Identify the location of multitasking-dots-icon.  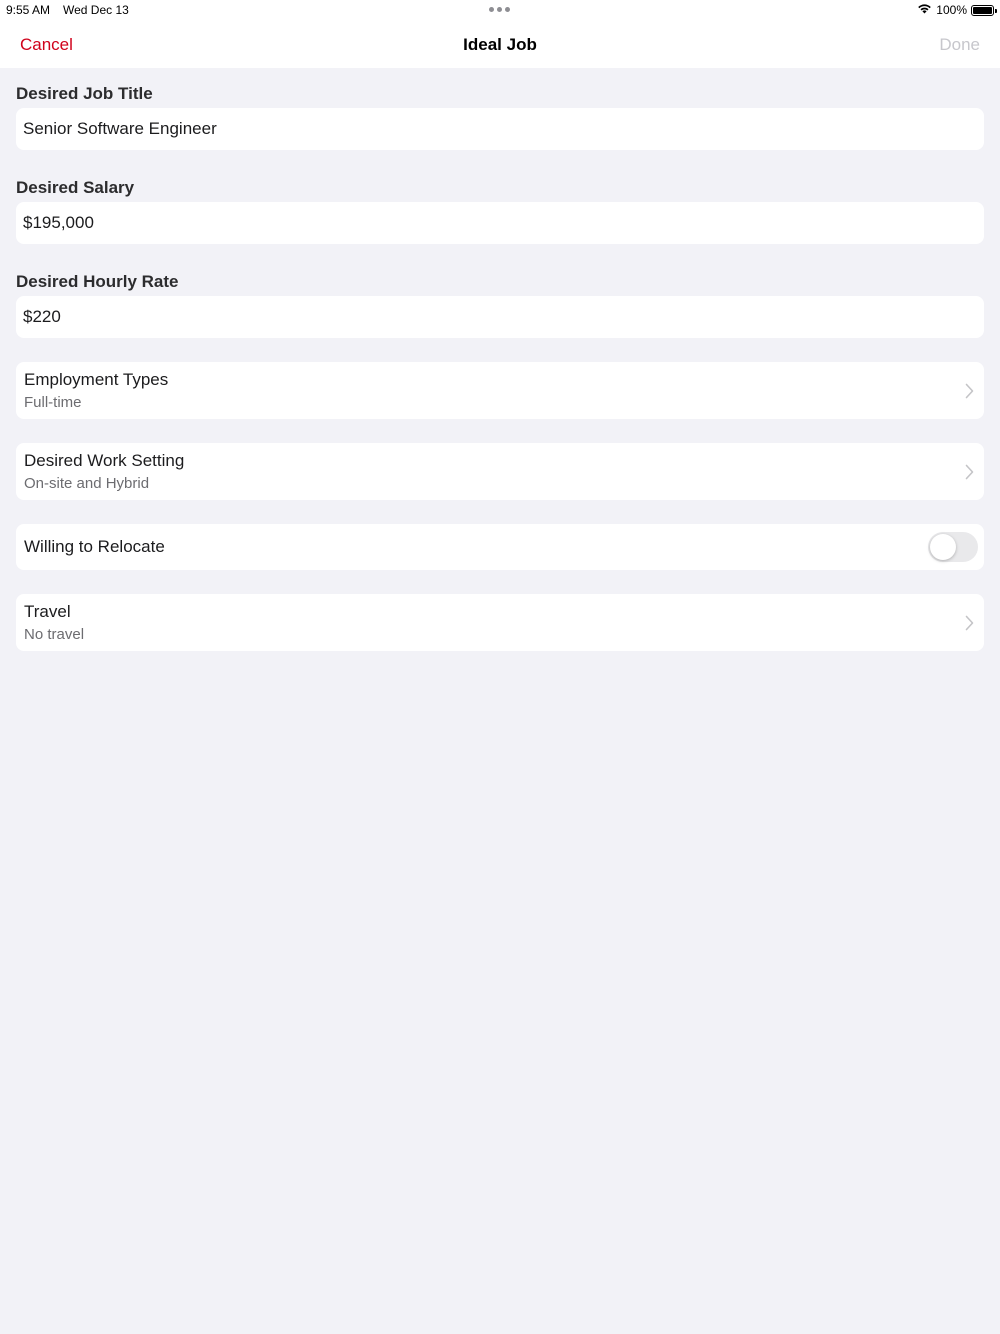
(499, 9).